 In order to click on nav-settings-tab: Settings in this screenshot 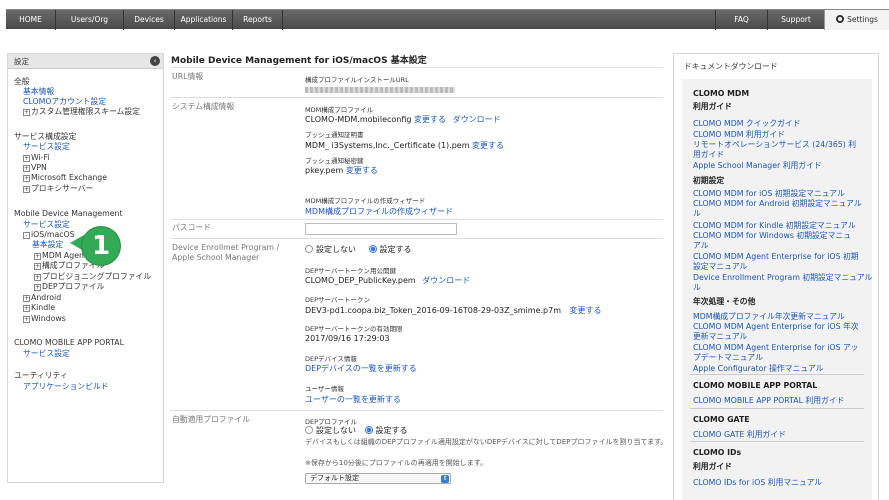, I will do `click(856, 20)`.